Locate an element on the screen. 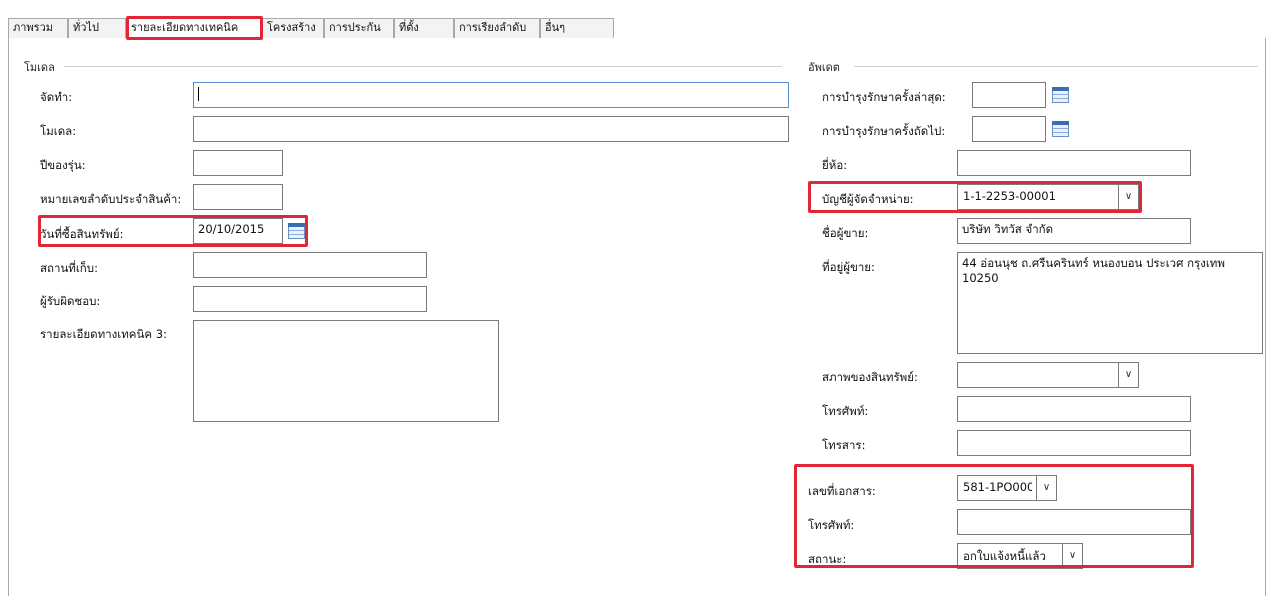 The height and width of the screenshot is (596, 1274). label-last-maintenance: การบำรุงรักษาครั้งล่าสุด: is located at coordinates (884, 97).